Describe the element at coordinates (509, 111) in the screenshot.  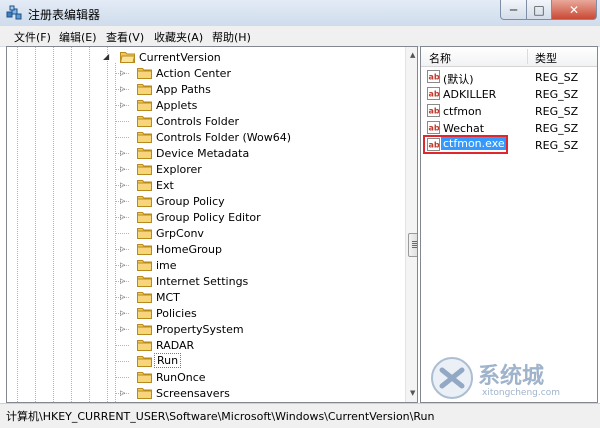
I see `value-row: ab ctfmon REG_SZ` at that location.